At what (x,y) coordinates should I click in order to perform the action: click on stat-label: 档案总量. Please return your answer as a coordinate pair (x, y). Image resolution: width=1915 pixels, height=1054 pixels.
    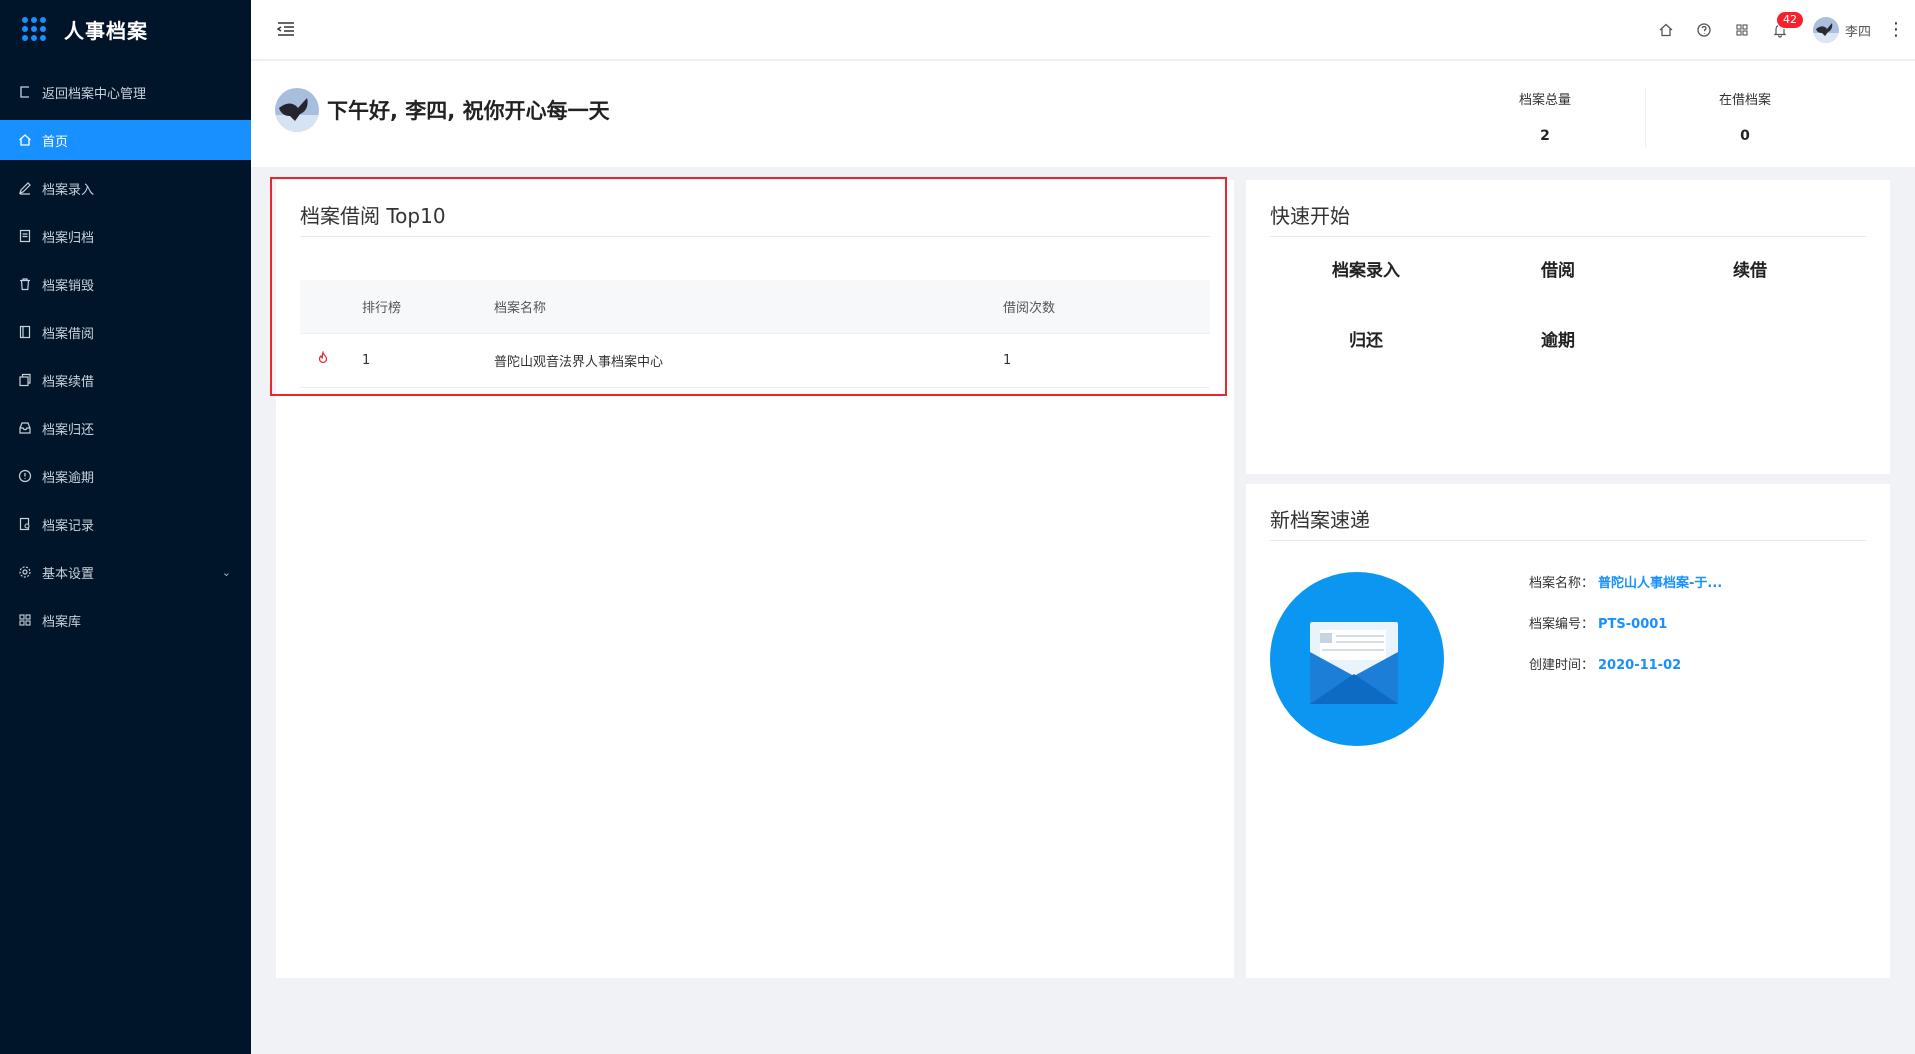
    Looking at the image, I should click on (1544, 100).